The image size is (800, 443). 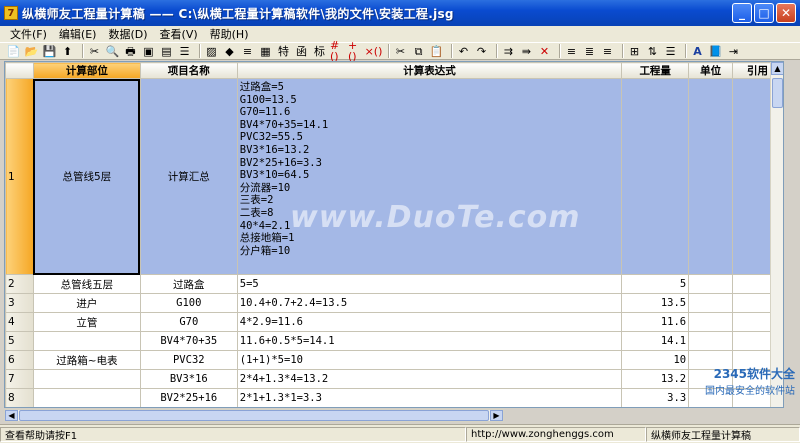 I want to click on cell-expression: (3+0.5)*5+(1.5+0.3)*10=45.5, so click(x=429, y=408).